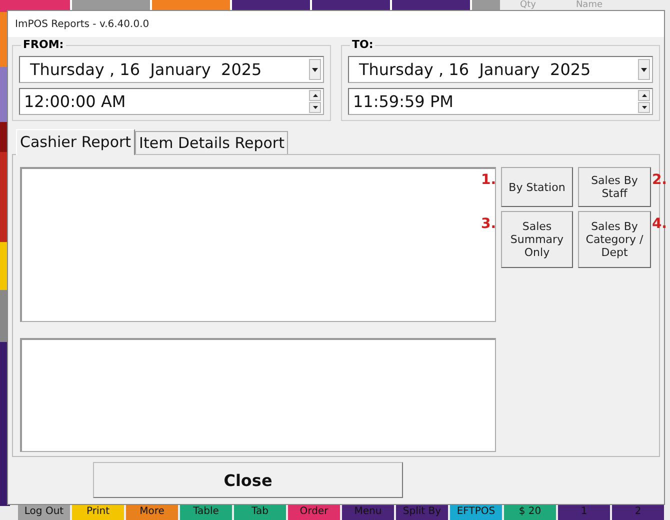  I want to click on pos-button: Log Out, so click(44, 512).